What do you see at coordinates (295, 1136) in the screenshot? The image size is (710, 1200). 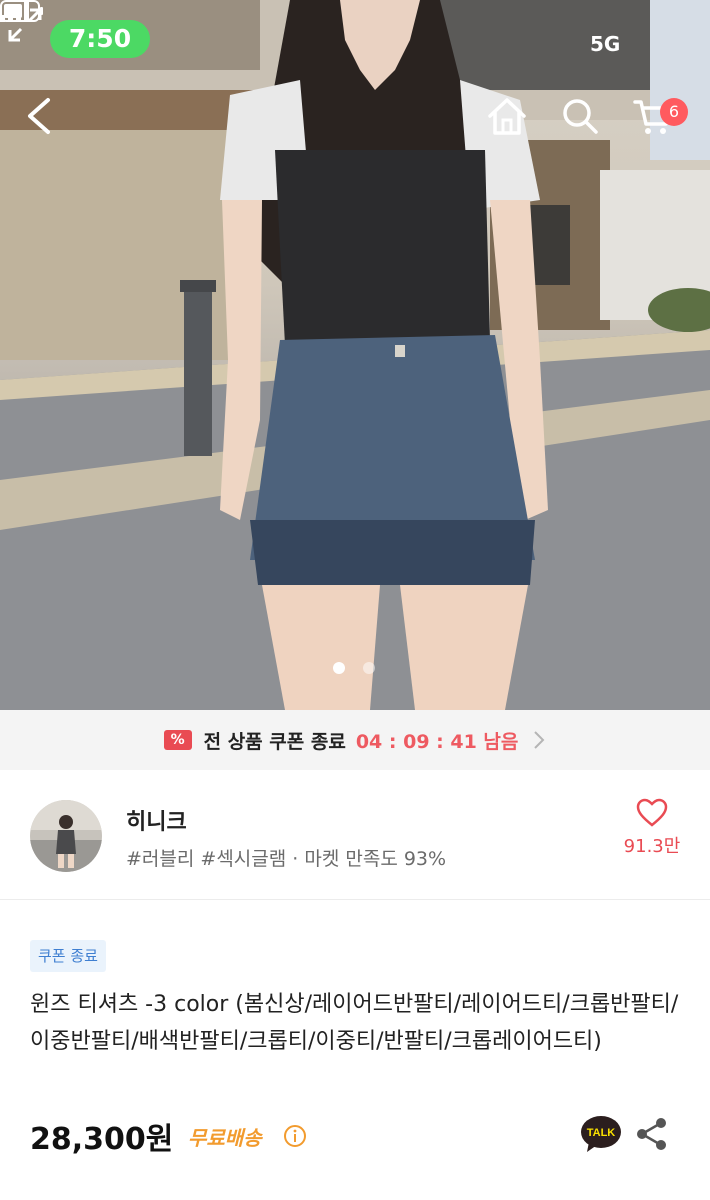 I see `info-icon` at bounding box center [295, 1136].